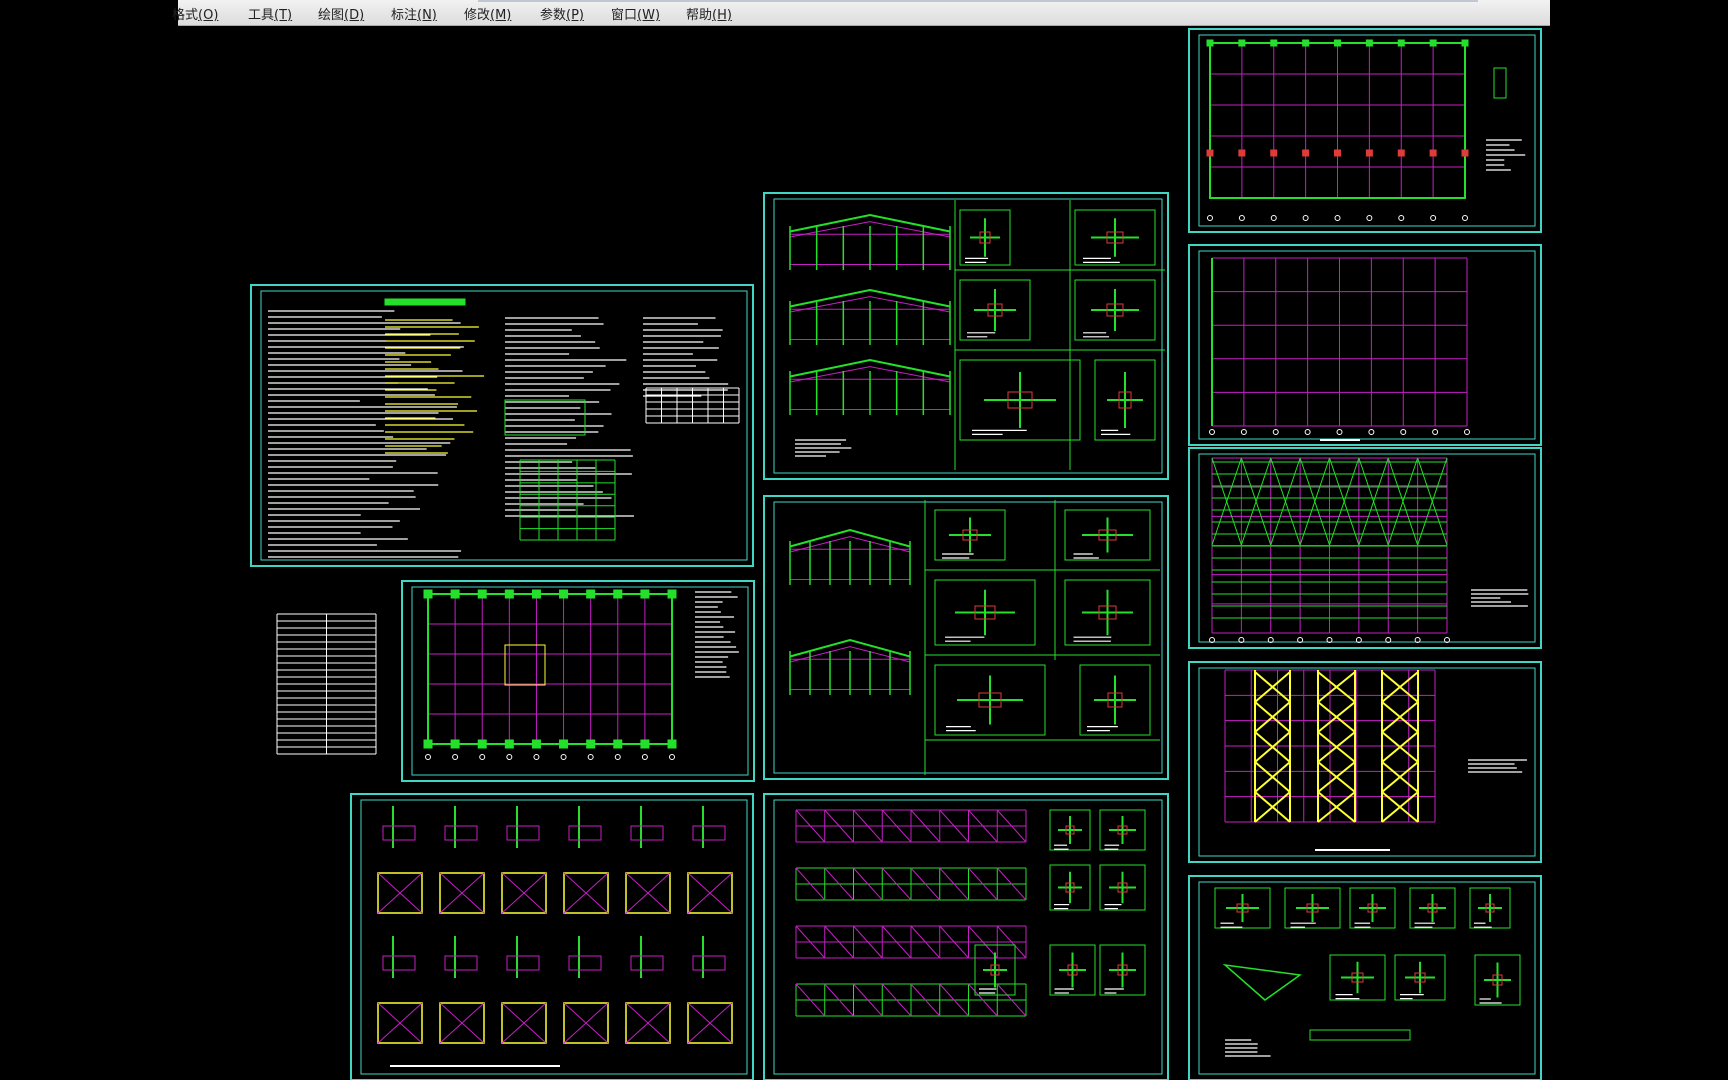 This screenshot has height=1080, width=1728. I want to click on menu-tools-label: 工具, so click(261, 15).